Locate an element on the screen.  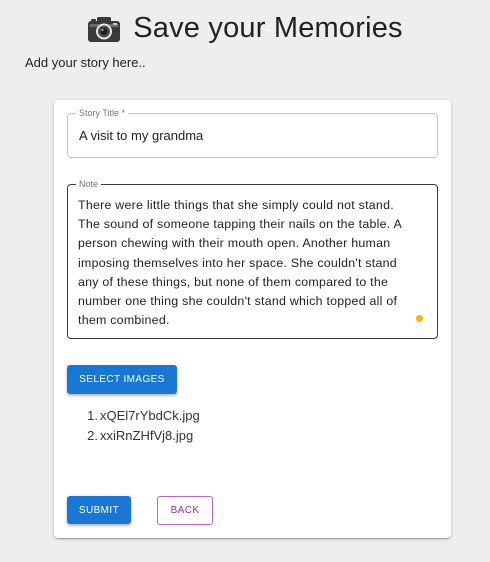
list-item: 1. xQEl7rYbdCk.jpg is located at coordinates (134, 416).